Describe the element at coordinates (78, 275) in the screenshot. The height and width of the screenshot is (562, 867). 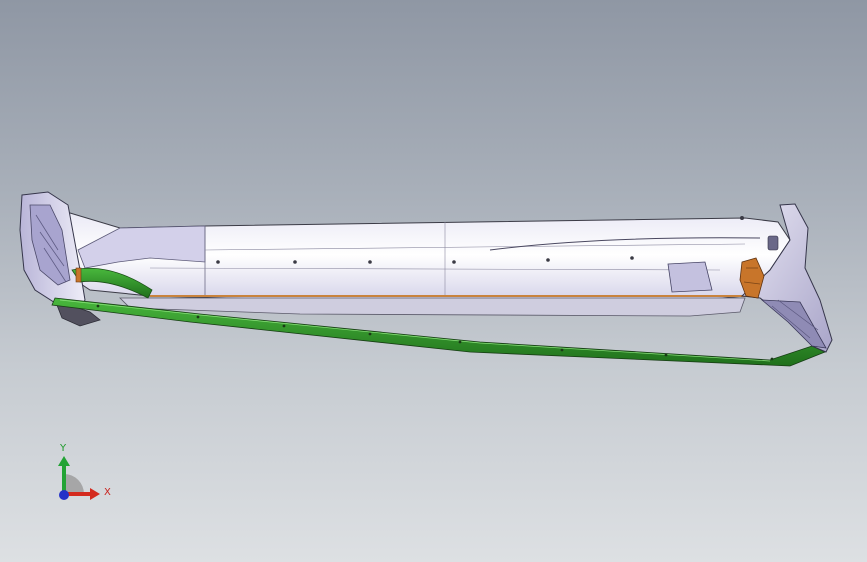
I see `orange-clip` at that location.